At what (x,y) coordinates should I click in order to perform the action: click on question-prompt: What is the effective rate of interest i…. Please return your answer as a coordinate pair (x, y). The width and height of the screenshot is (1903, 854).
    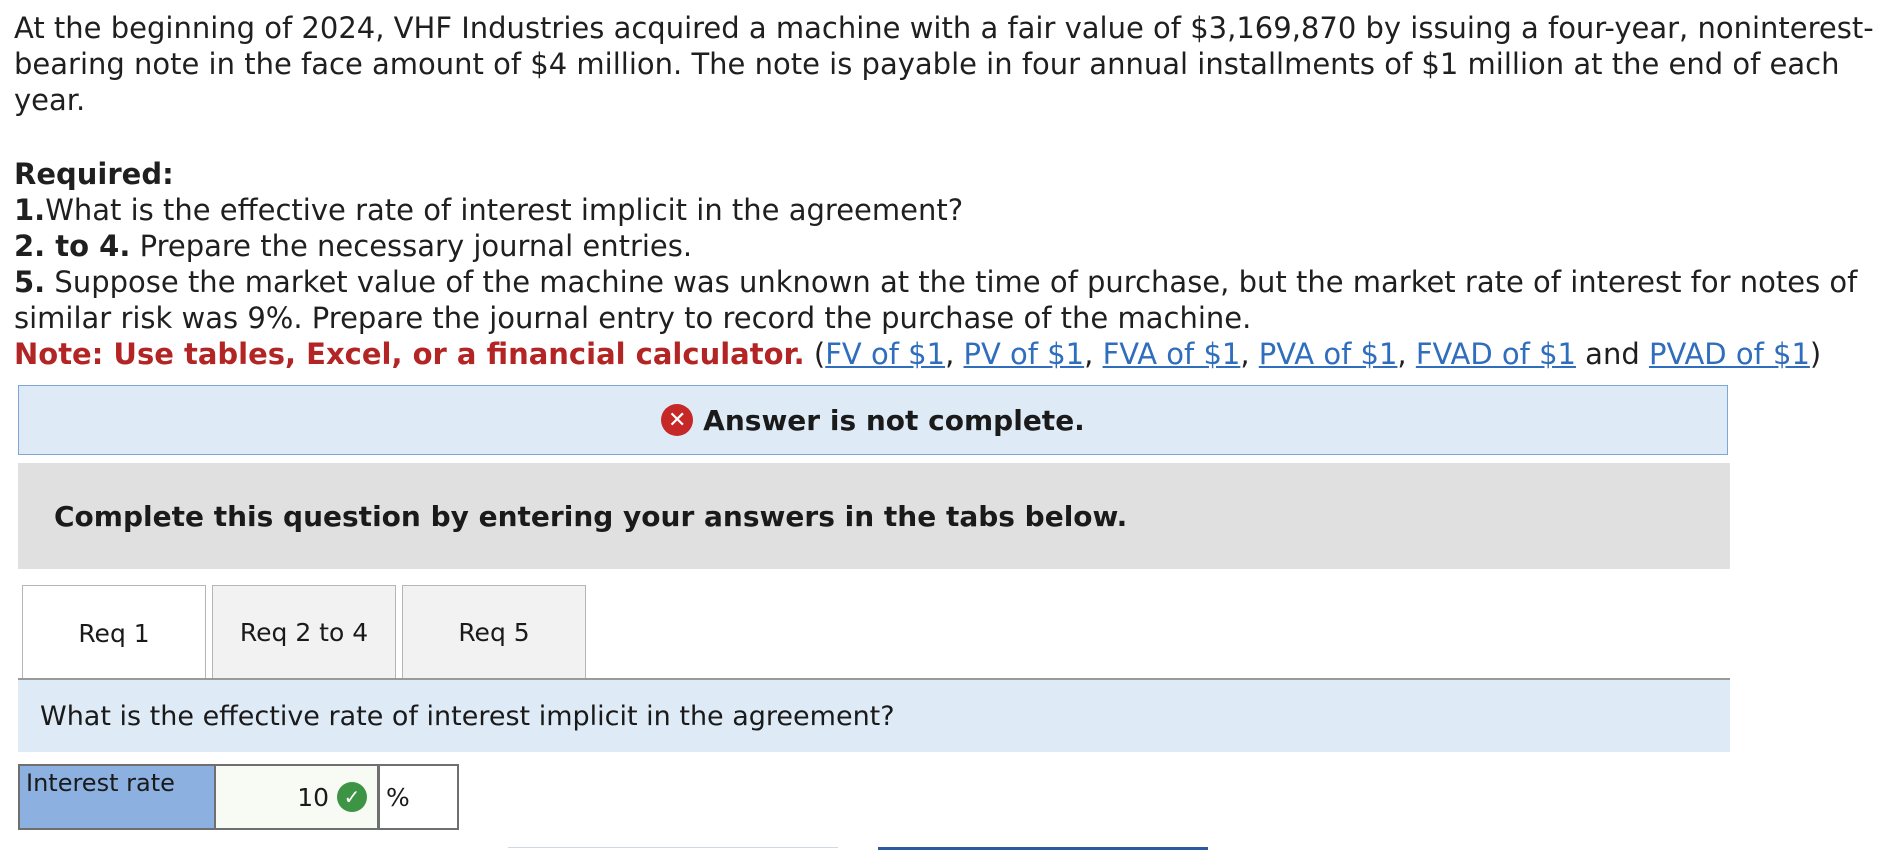
    Looking at the image, I should click on (874, 716).